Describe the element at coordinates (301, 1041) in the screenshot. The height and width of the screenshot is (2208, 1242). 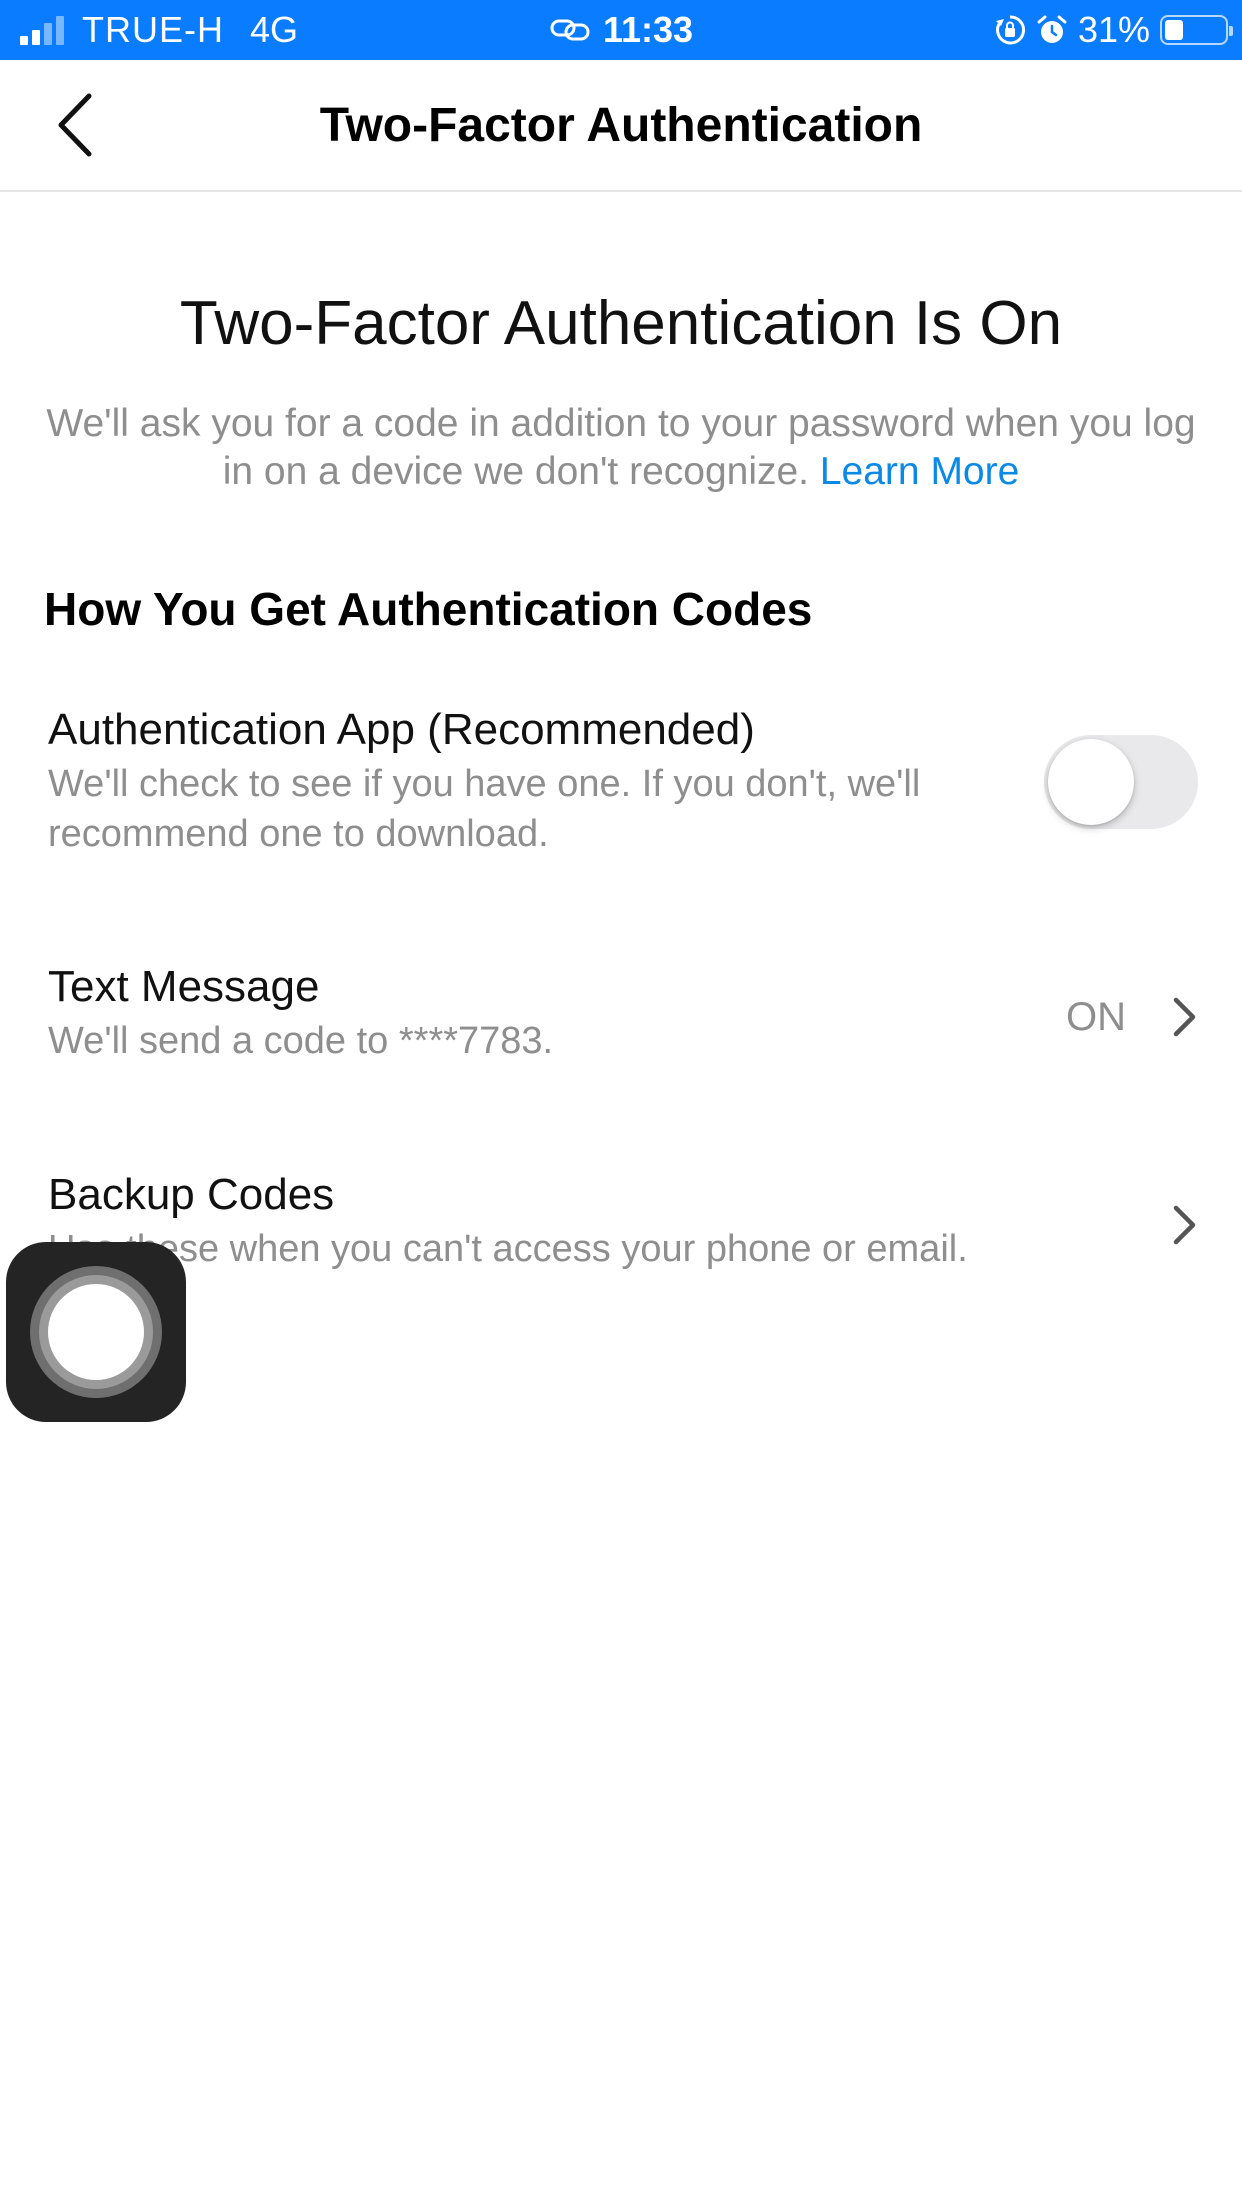
I see `text-message-subtitle: We'll send a code to ****7783.` at that location.